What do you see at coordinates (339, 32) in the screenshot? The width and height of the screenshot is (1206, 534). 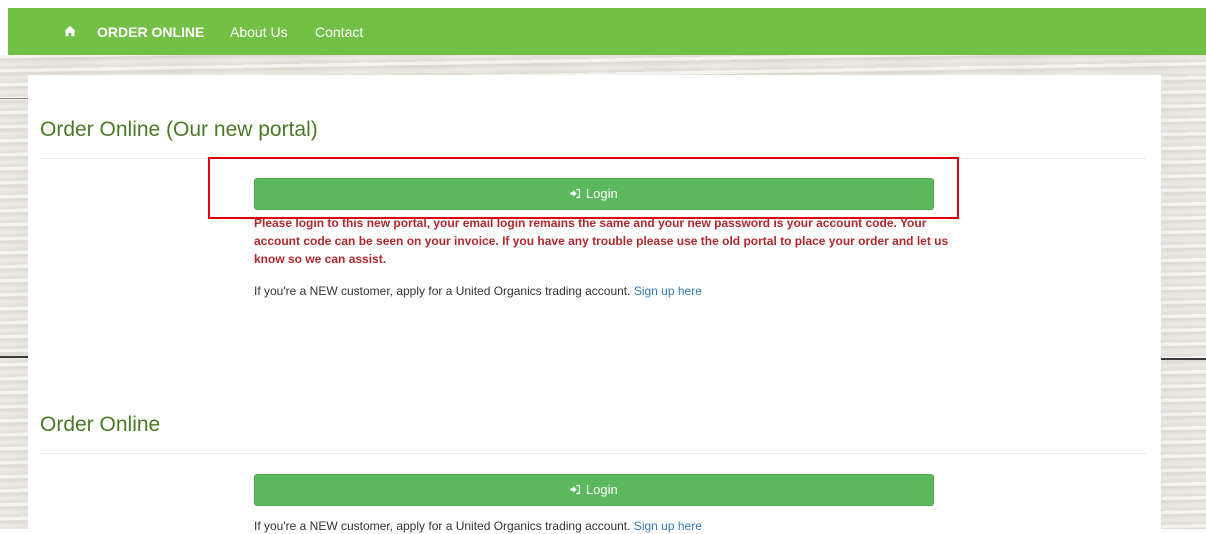 I see `nav-item-contact: Contact` at bounding box center [339, 32].